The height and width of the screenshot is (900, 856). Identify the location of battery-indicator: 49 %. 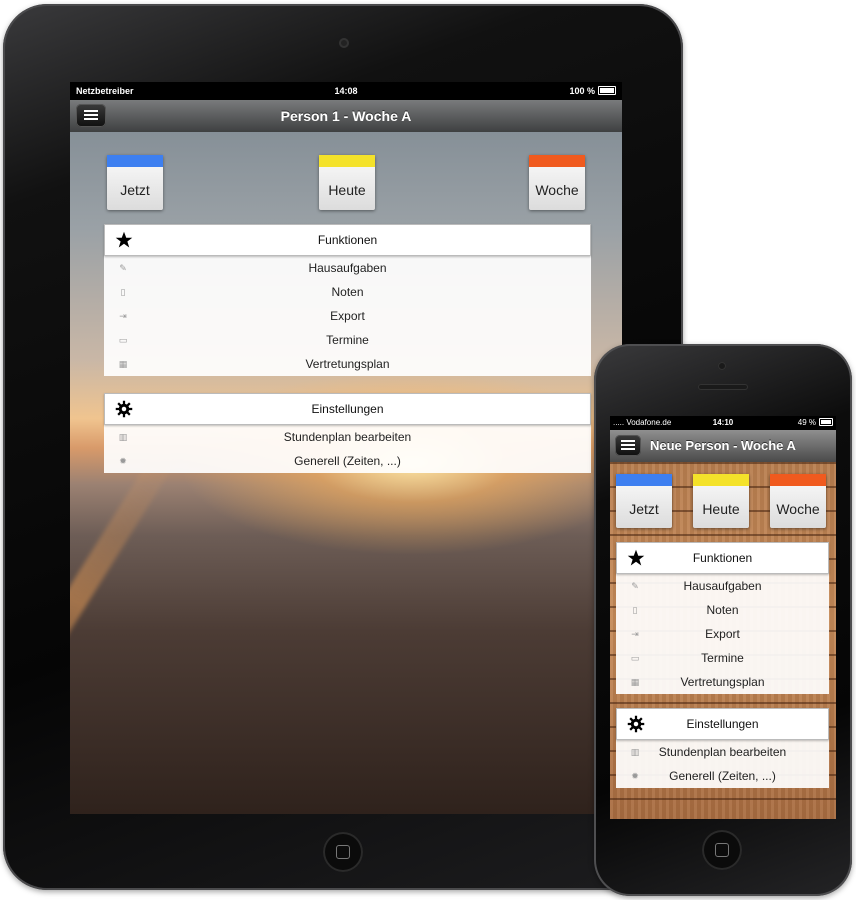
(815, 423).